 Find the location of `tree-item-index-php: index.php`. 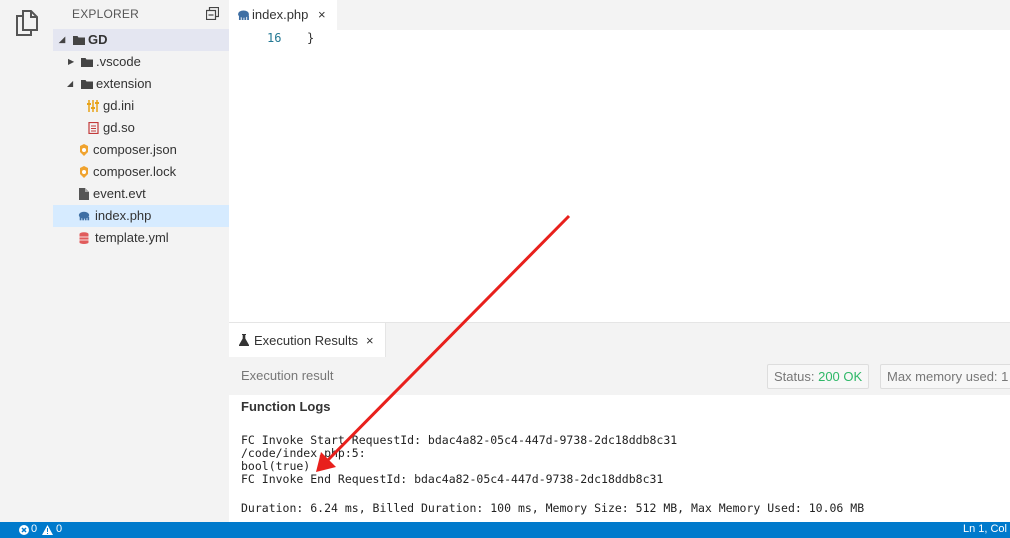

tree-item-index-php: index.php is located at coordinates (141, 216).